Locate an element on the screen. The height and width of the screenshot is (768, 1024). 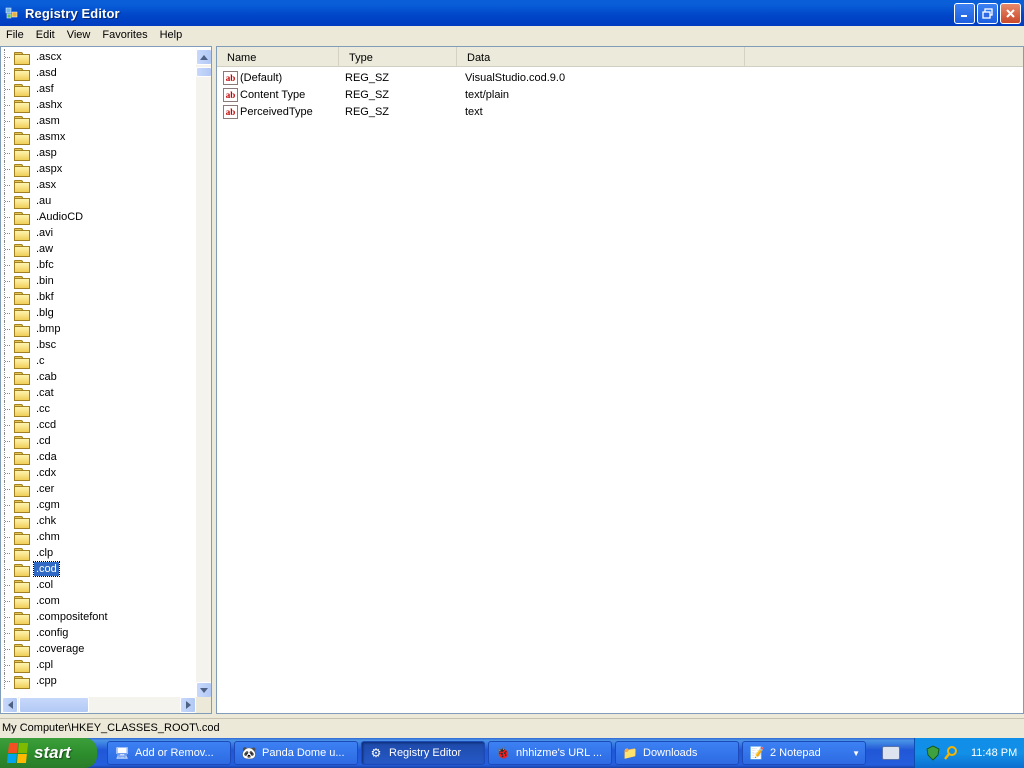
tree-item: .asd is located at coordinates (98, 73).